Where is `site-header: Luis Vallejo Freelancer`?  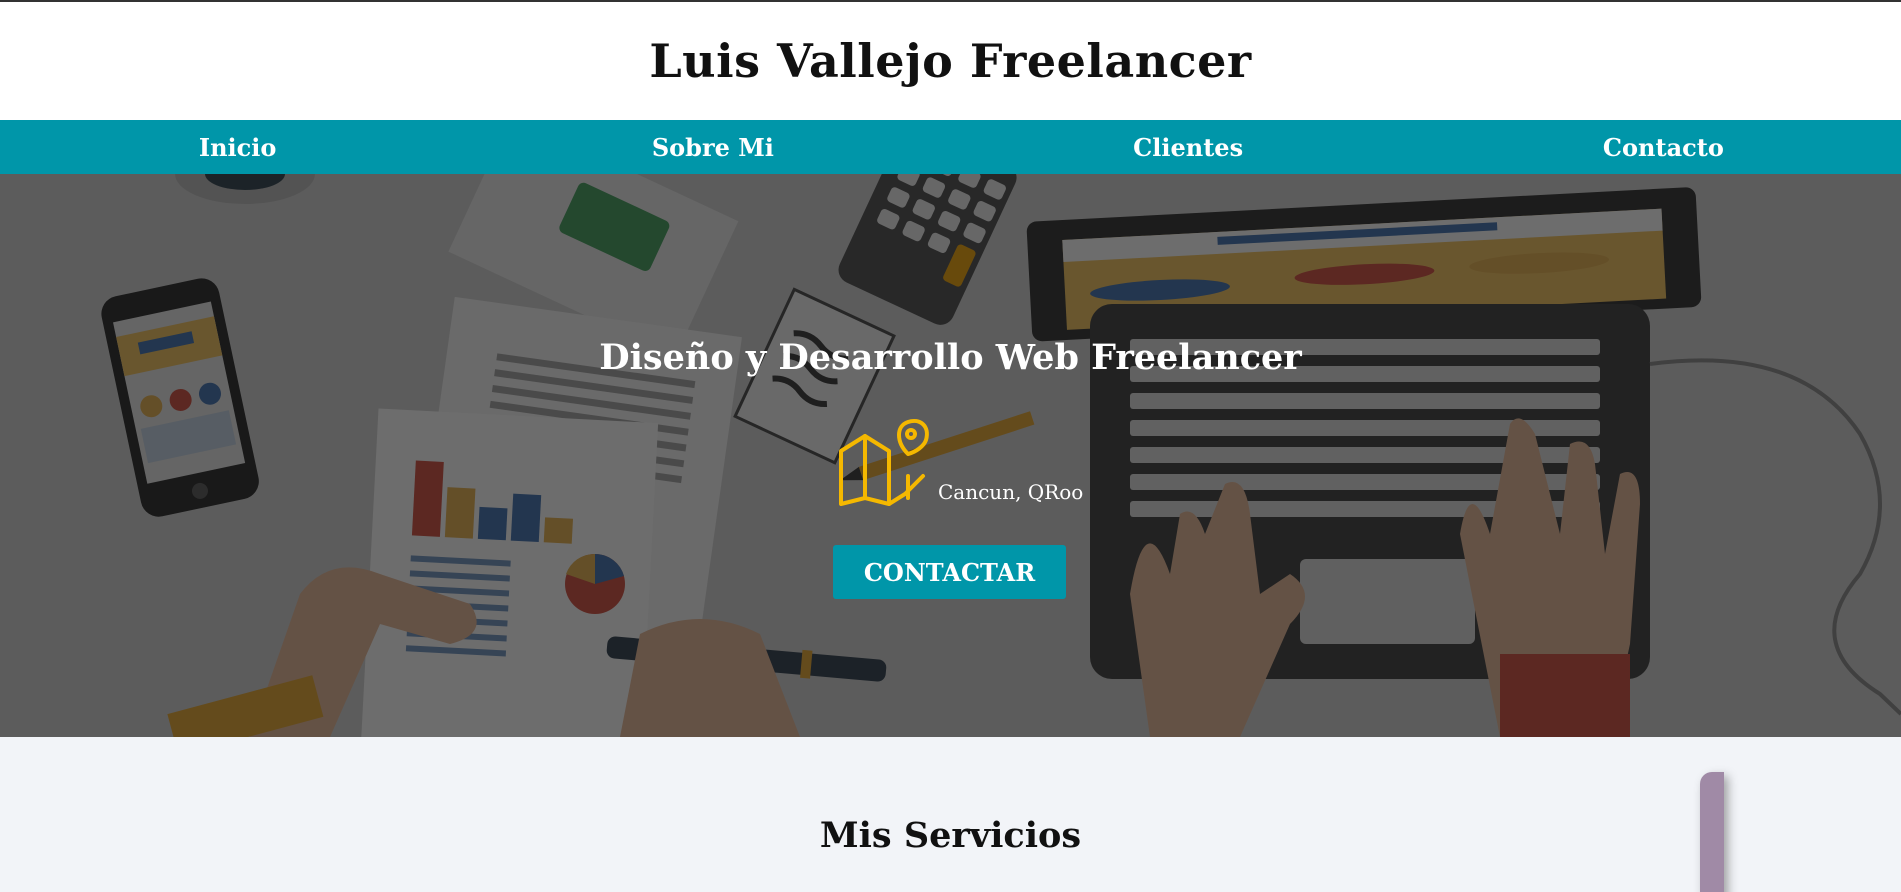
site-header: Luis Vallejo Freelancer is located at coordinates (950, 61).